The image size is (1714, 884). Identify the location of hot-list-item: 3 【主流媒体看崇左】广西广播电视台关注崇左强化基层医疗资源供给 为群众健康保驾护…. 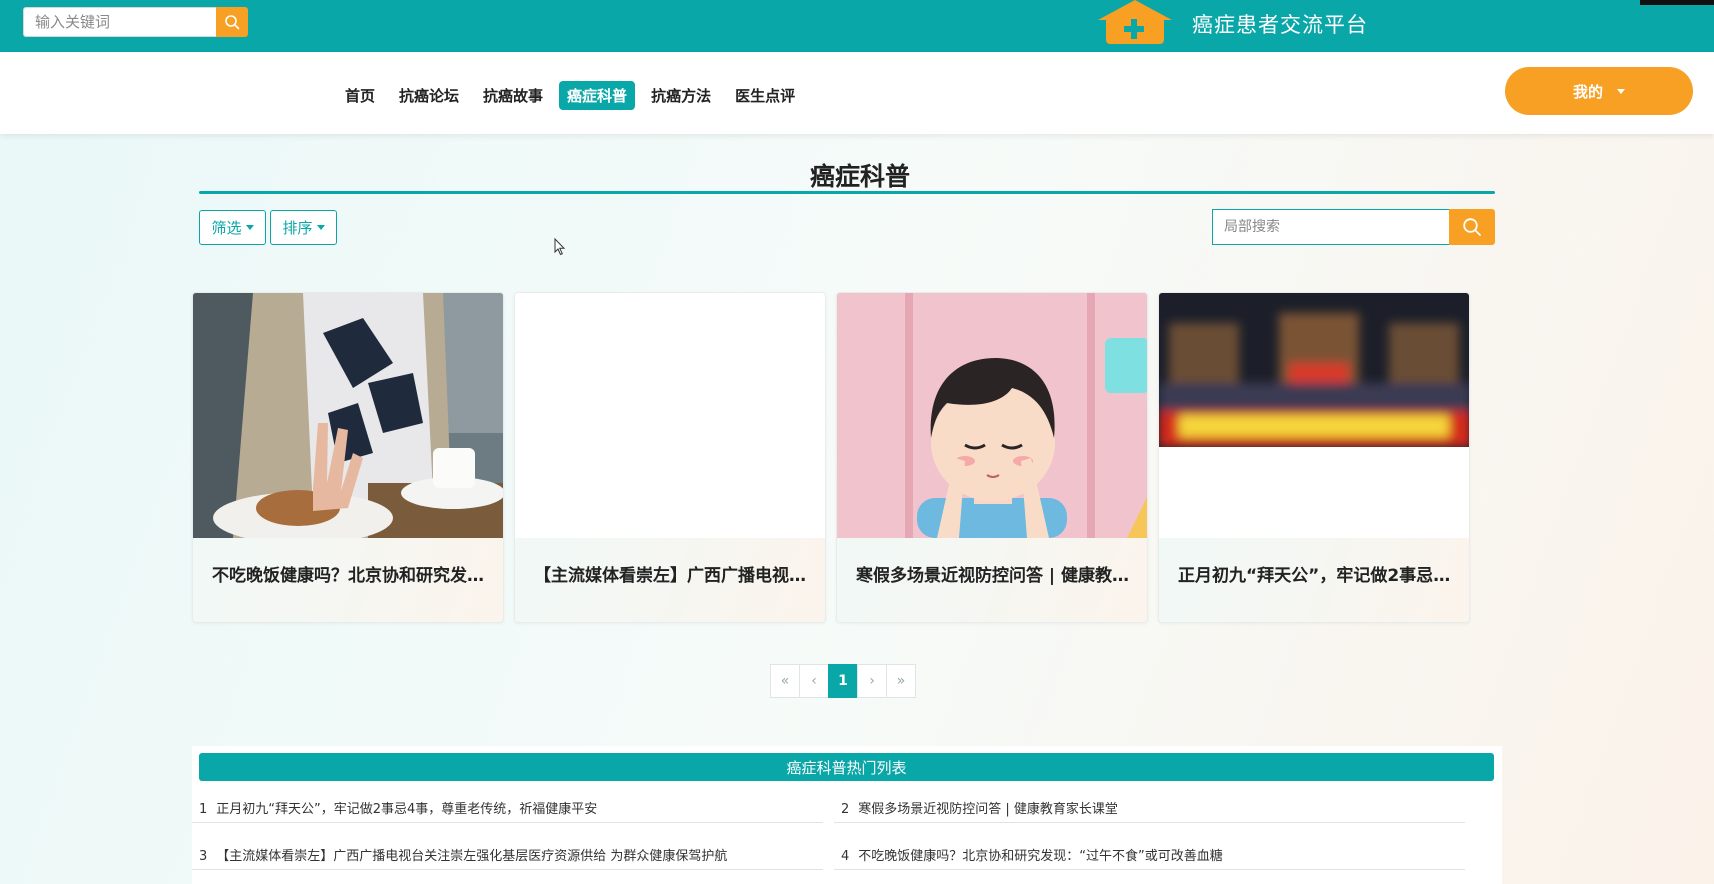
(507, 853).